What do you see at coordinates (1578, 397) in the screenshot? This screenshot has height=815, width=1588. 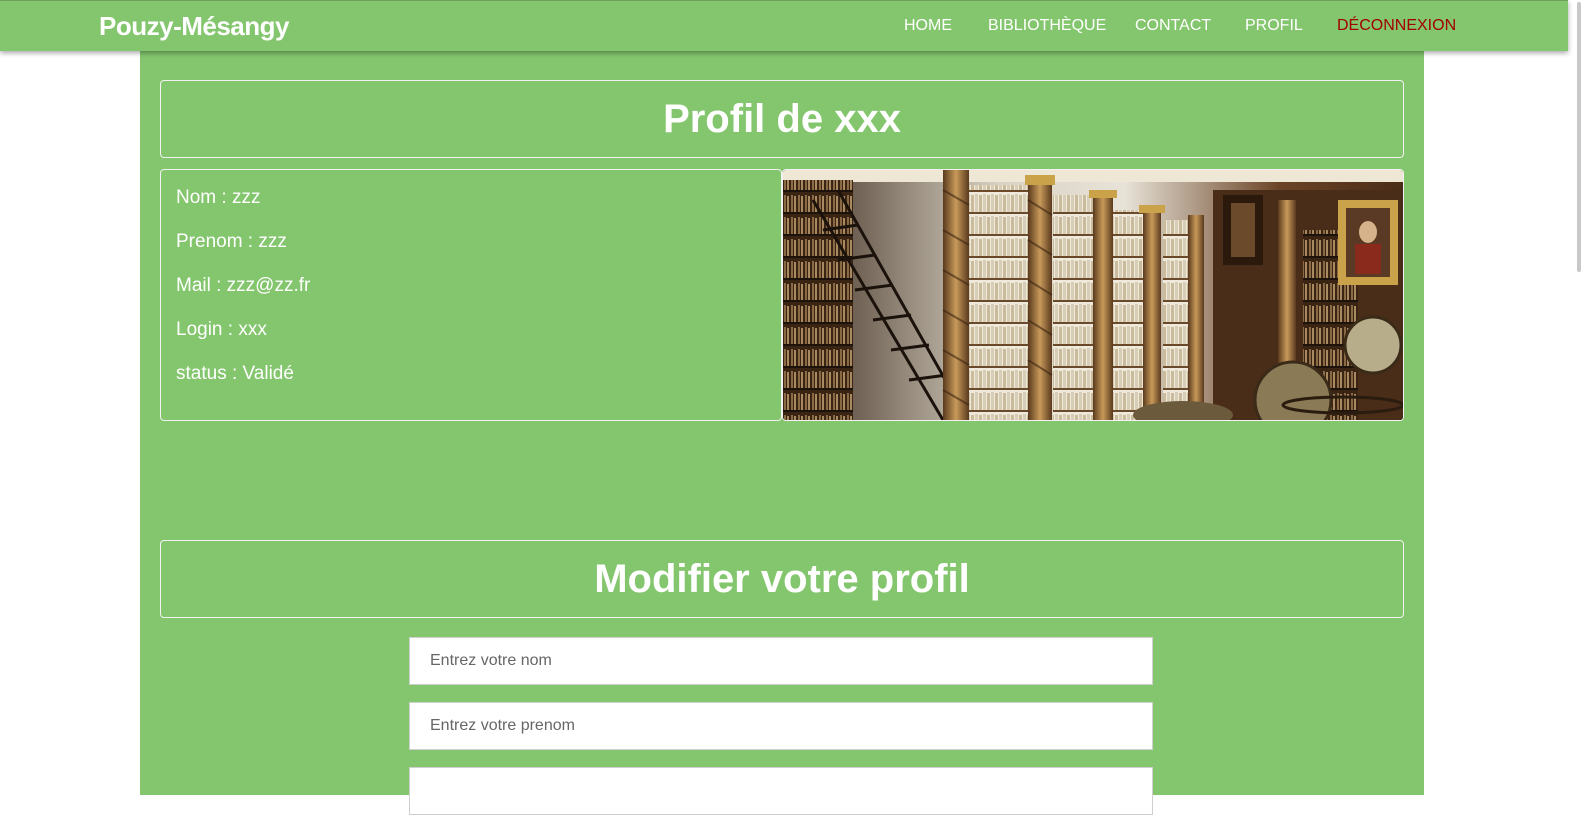 I see `page-scrollbar` at bounding box center [1578, 397].